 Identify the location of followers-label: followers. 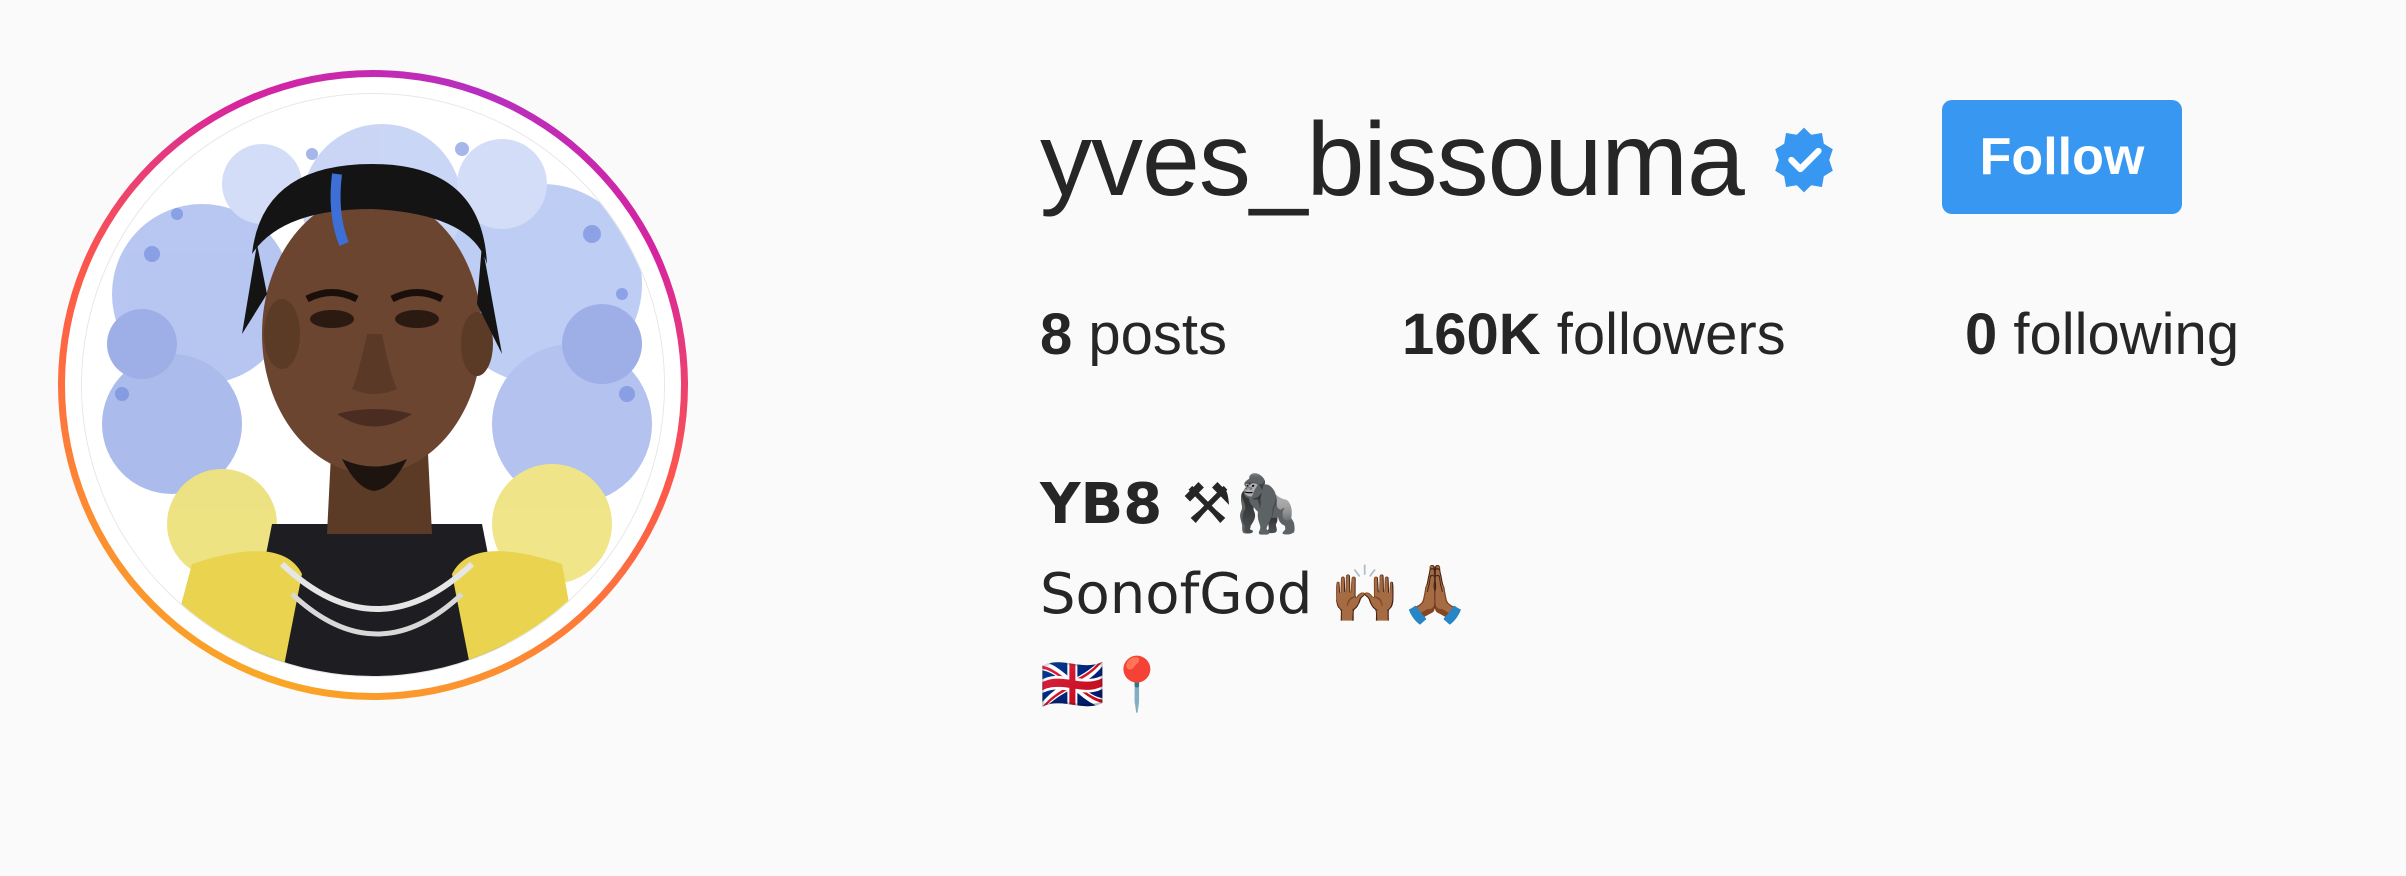
(1671, 334).